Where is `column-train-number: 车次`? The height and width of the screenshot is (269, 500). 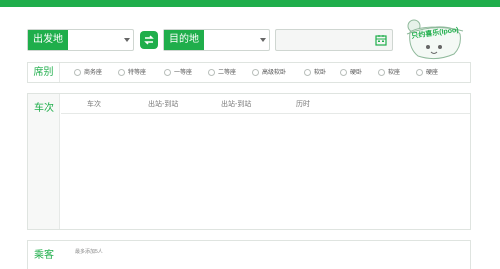
column-train-number: 车次 is located at coordinates (94, 104).